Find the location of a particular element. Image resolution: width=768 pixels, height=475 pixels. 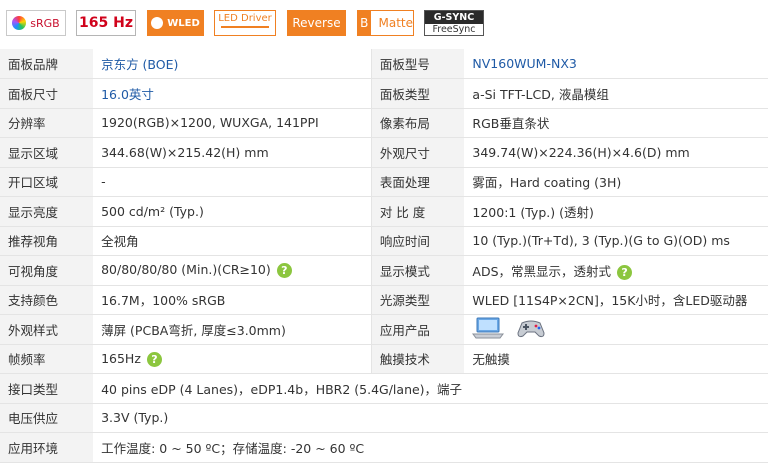

row-label: 表面处理 is located at coordinates (417, 182).